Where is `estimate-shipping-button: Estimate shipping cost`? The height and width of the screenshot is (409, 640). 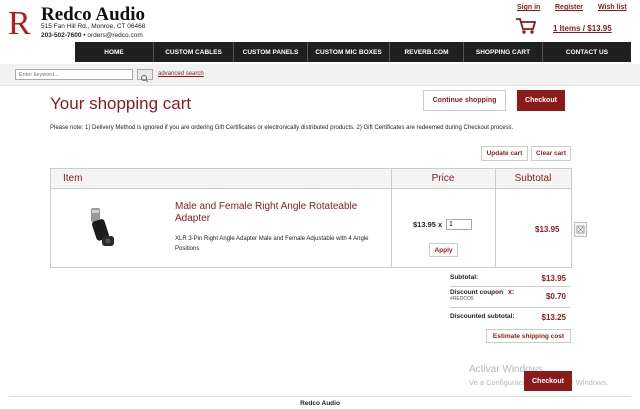 estimate-shipping-button: Estimate shipping cost is located at coordinates (528, 336).